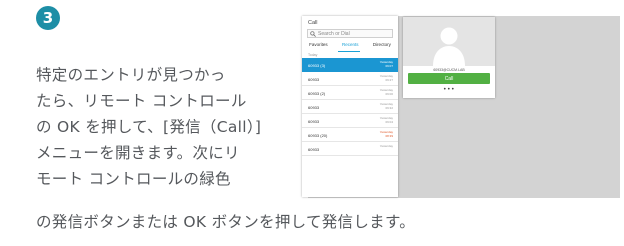 The width and height of the screenshot is (624, 246). Describe the element at coordinates (350, 135) in the screenshot. I see `recent-entry-missed: 60933 (20) Yesterday 08:39` at that location.